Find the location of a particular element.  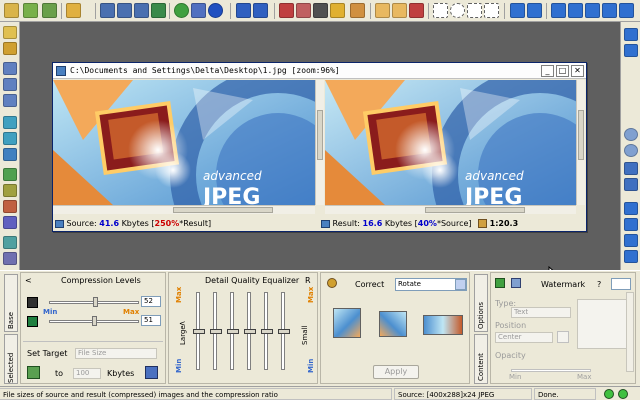

eye-icon is located at coordinates (320, 10).